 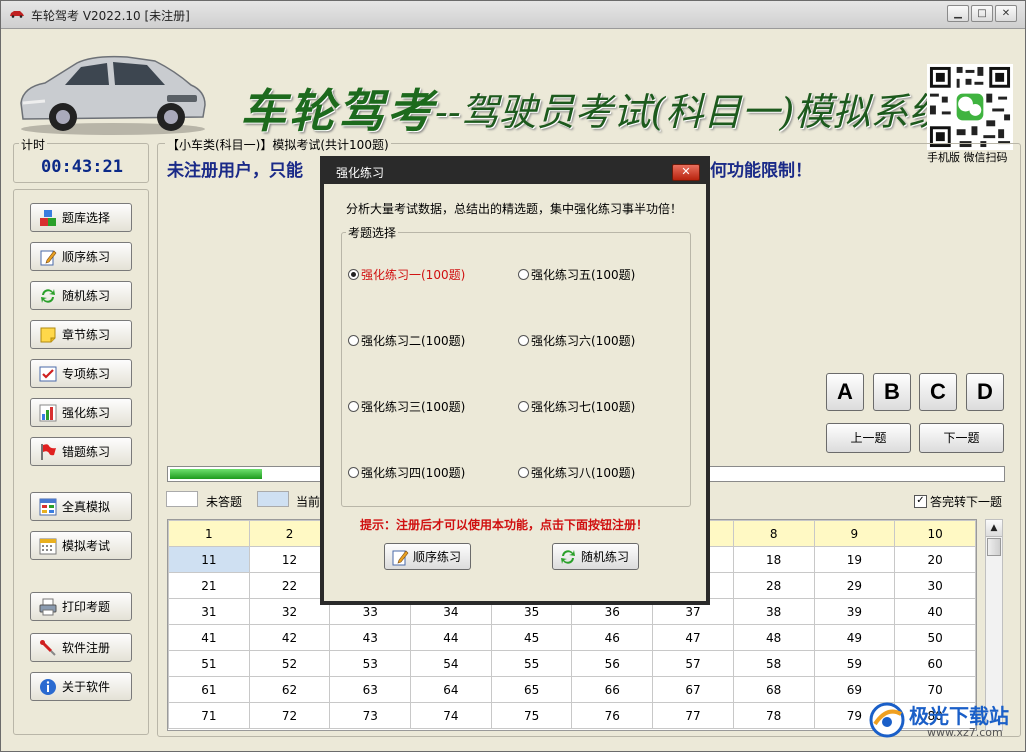 What do you see at coordinates (935, 585) in the screenshot?
I see `question-cell: 30` at bounding box center [935, 585].